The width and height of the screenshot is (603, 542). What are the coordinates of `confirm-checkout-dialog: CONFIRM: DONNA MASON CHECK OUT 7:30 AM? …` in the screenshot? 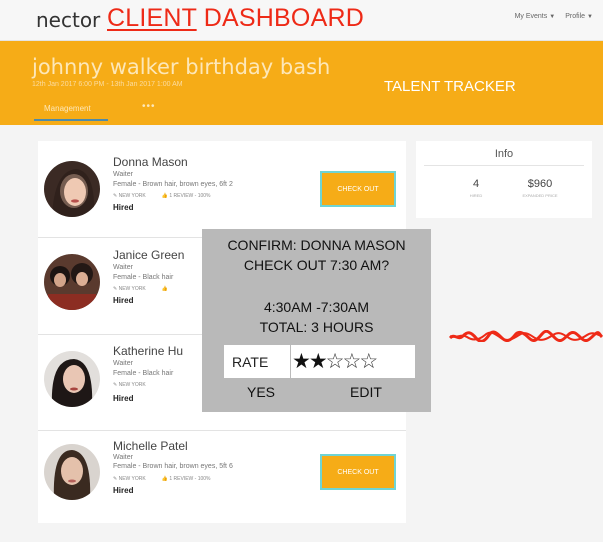 It's located at (316, 320).